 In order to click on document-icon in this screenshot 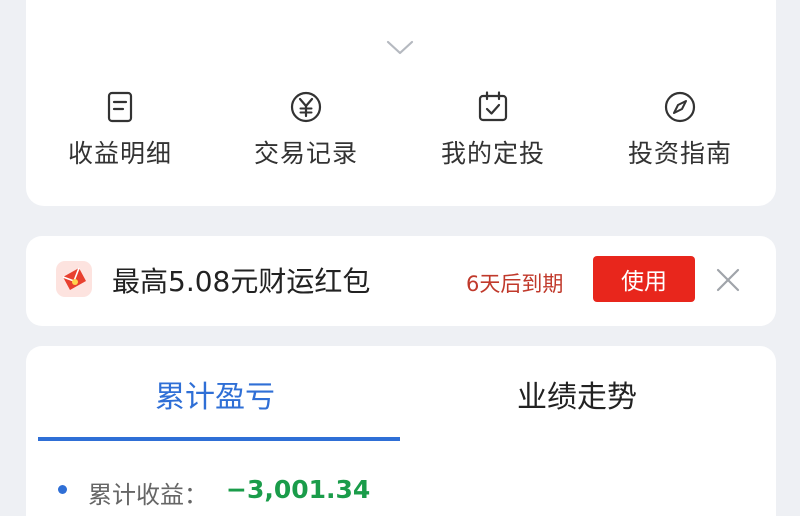, I will do `click(120, 107)`.